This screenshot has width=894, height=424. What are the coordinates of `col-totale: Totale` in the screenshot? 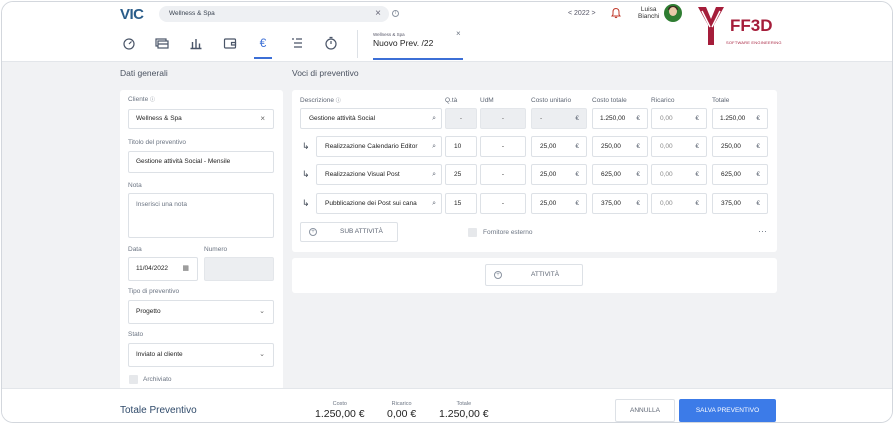 It's located at (721, 100).